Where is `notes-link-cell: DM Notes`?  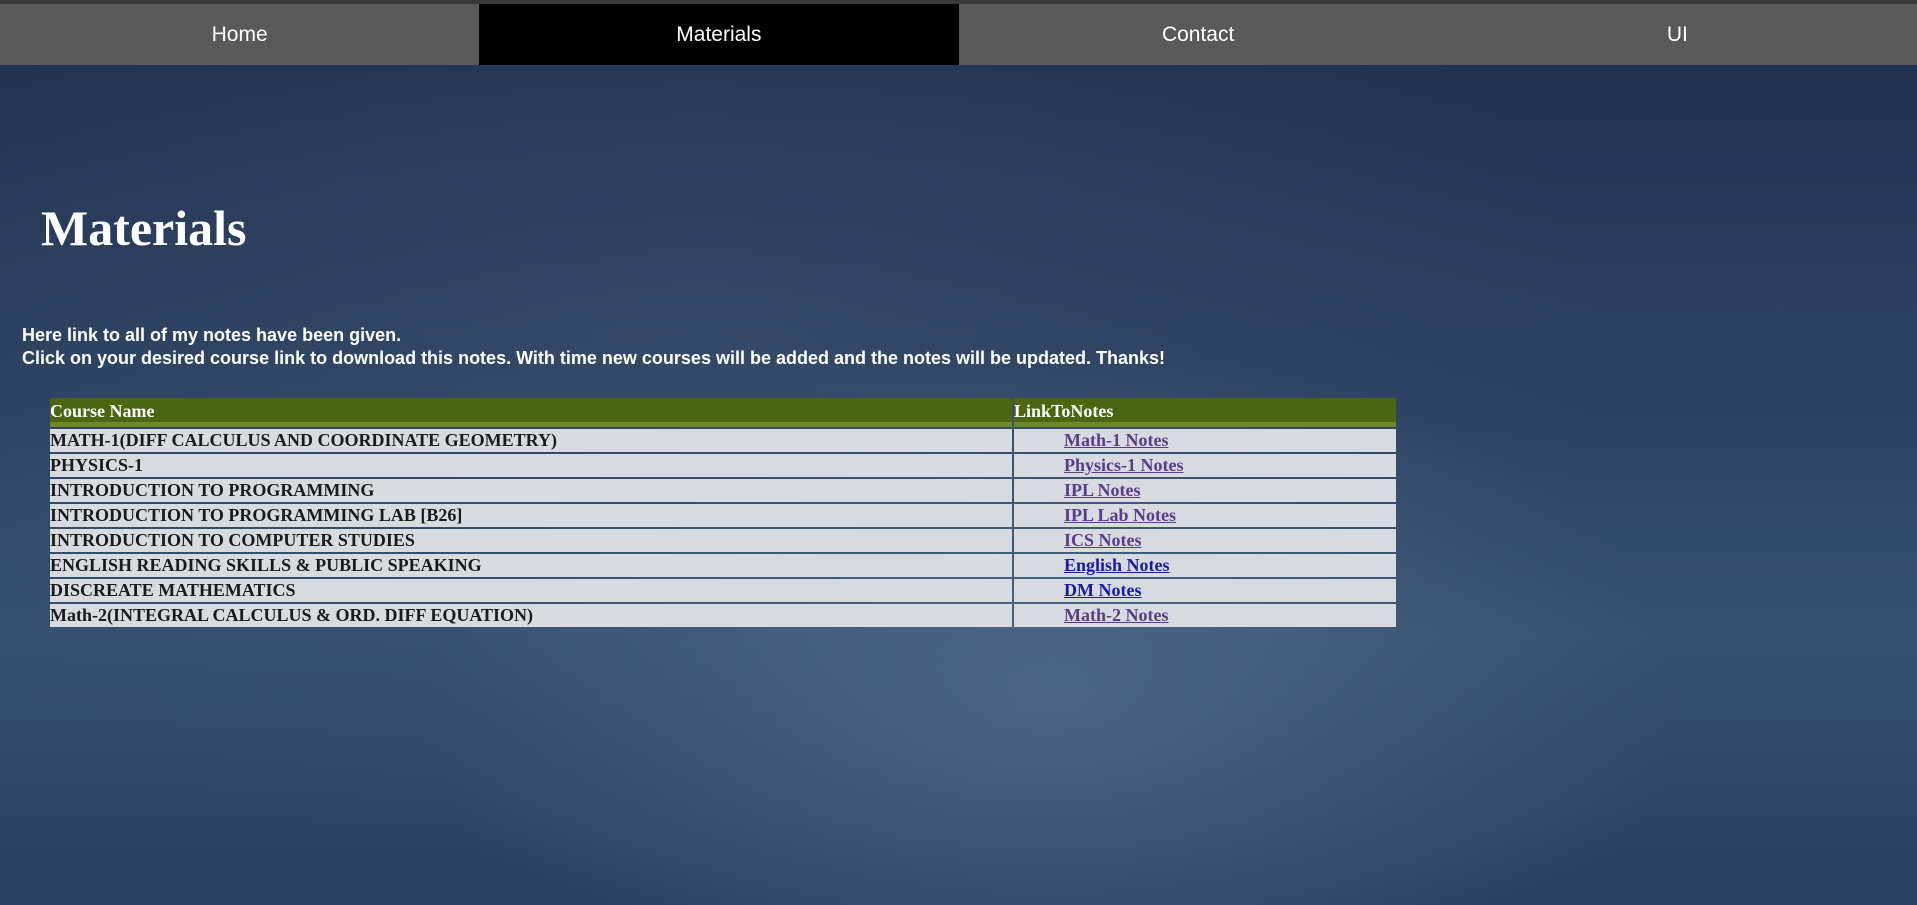
notes-link-cell: DM Notes is located at coordinates (1205, 590).